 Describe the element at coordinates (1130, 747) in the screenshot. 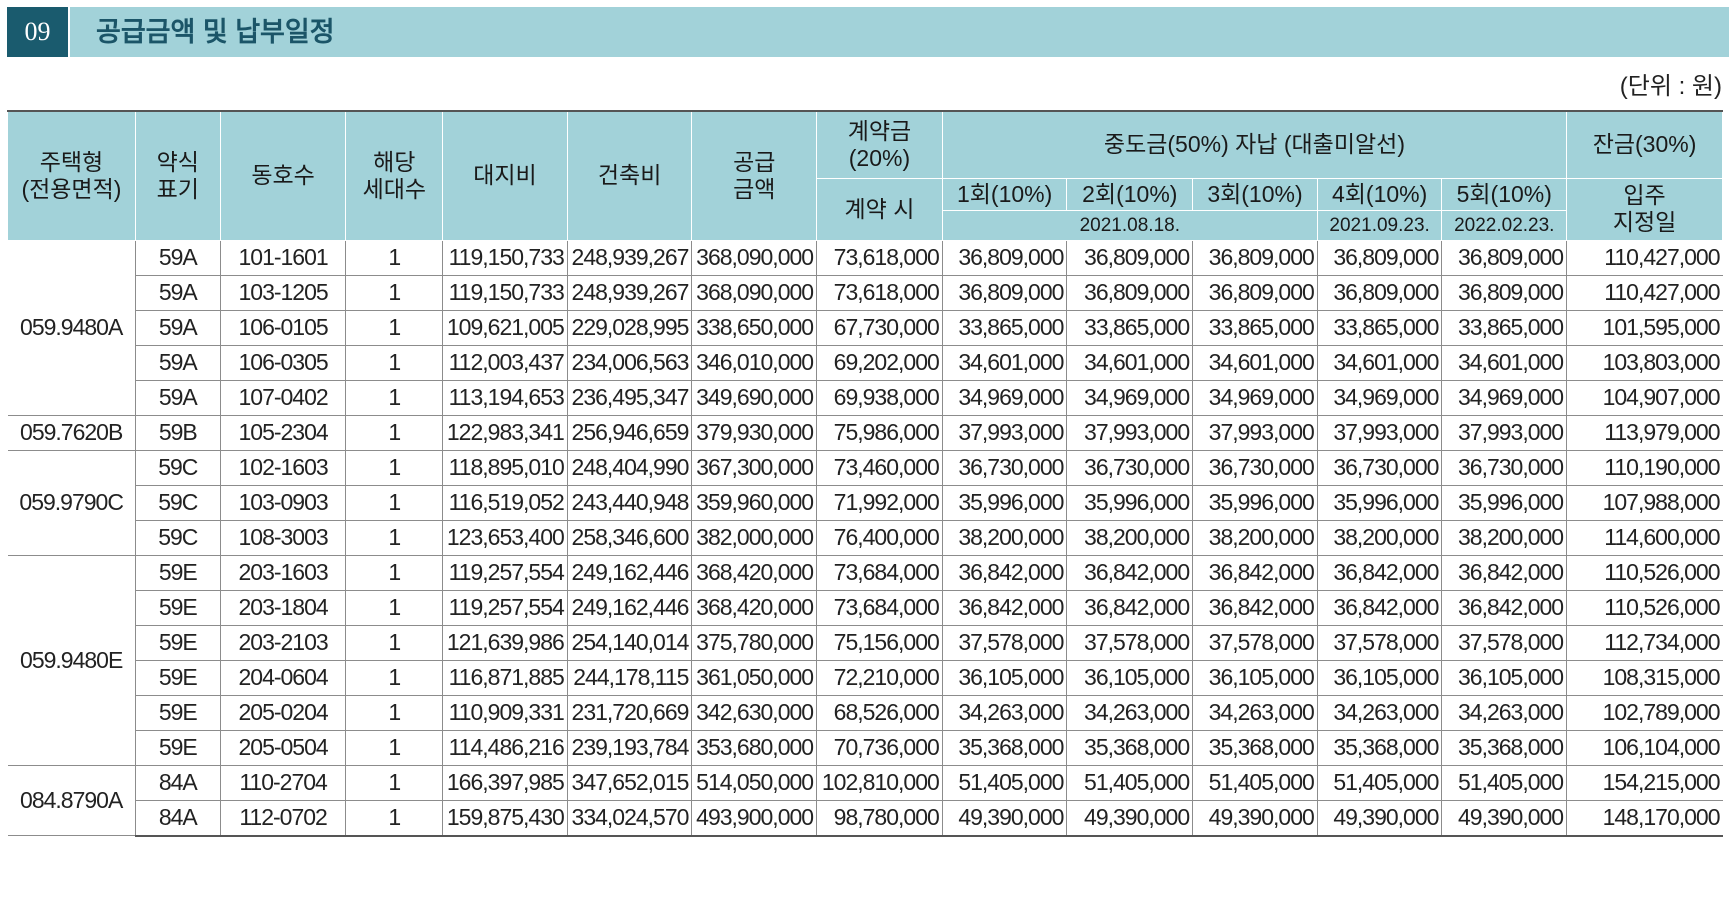

I see `middle-2-cell: 35,368,000` at that location.